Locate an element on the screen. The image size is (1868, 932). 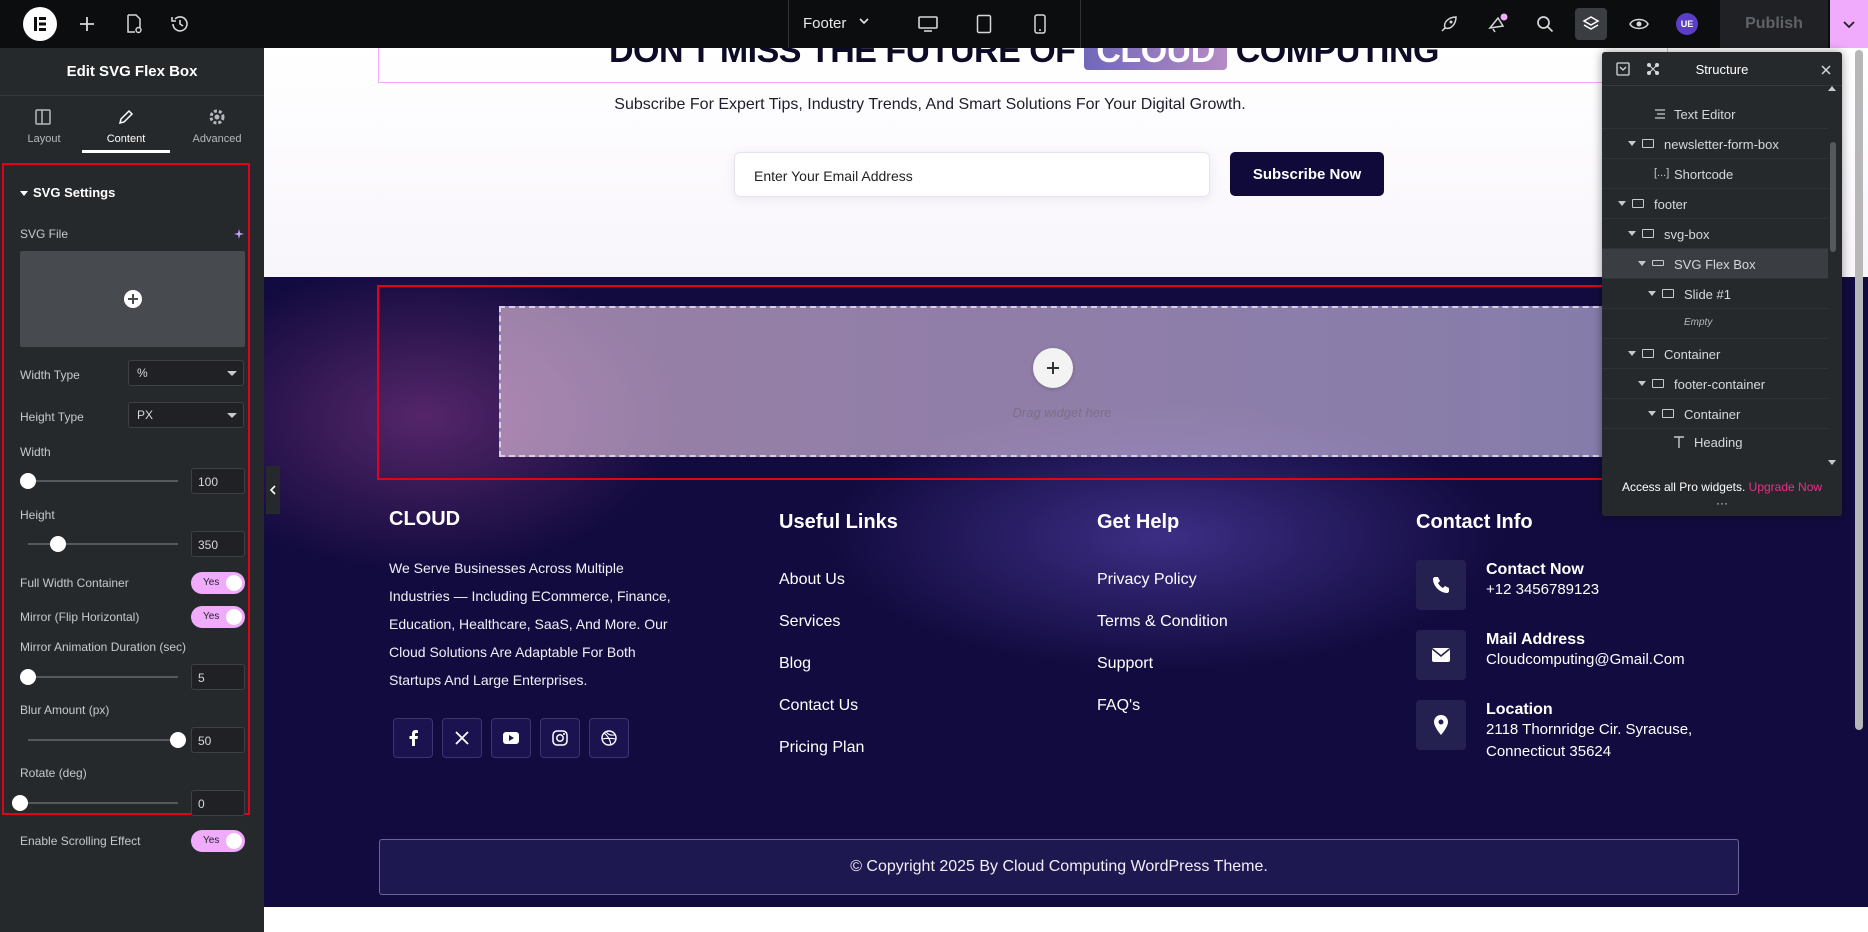
blur-input: 50 is located at coordinates (218, 740).